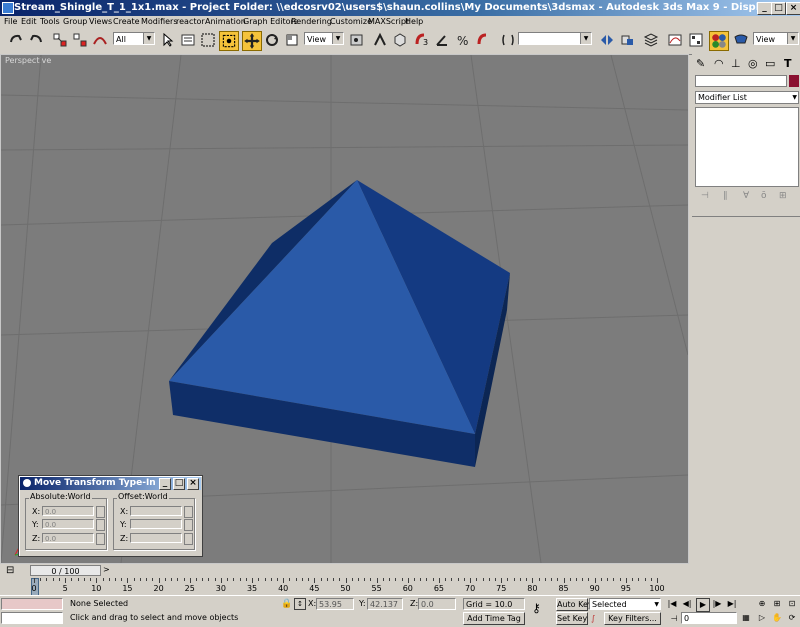  Describe the element at coordinates (788, 63) in the screenshot. I see `utilities-tab-icon: T` at that location.